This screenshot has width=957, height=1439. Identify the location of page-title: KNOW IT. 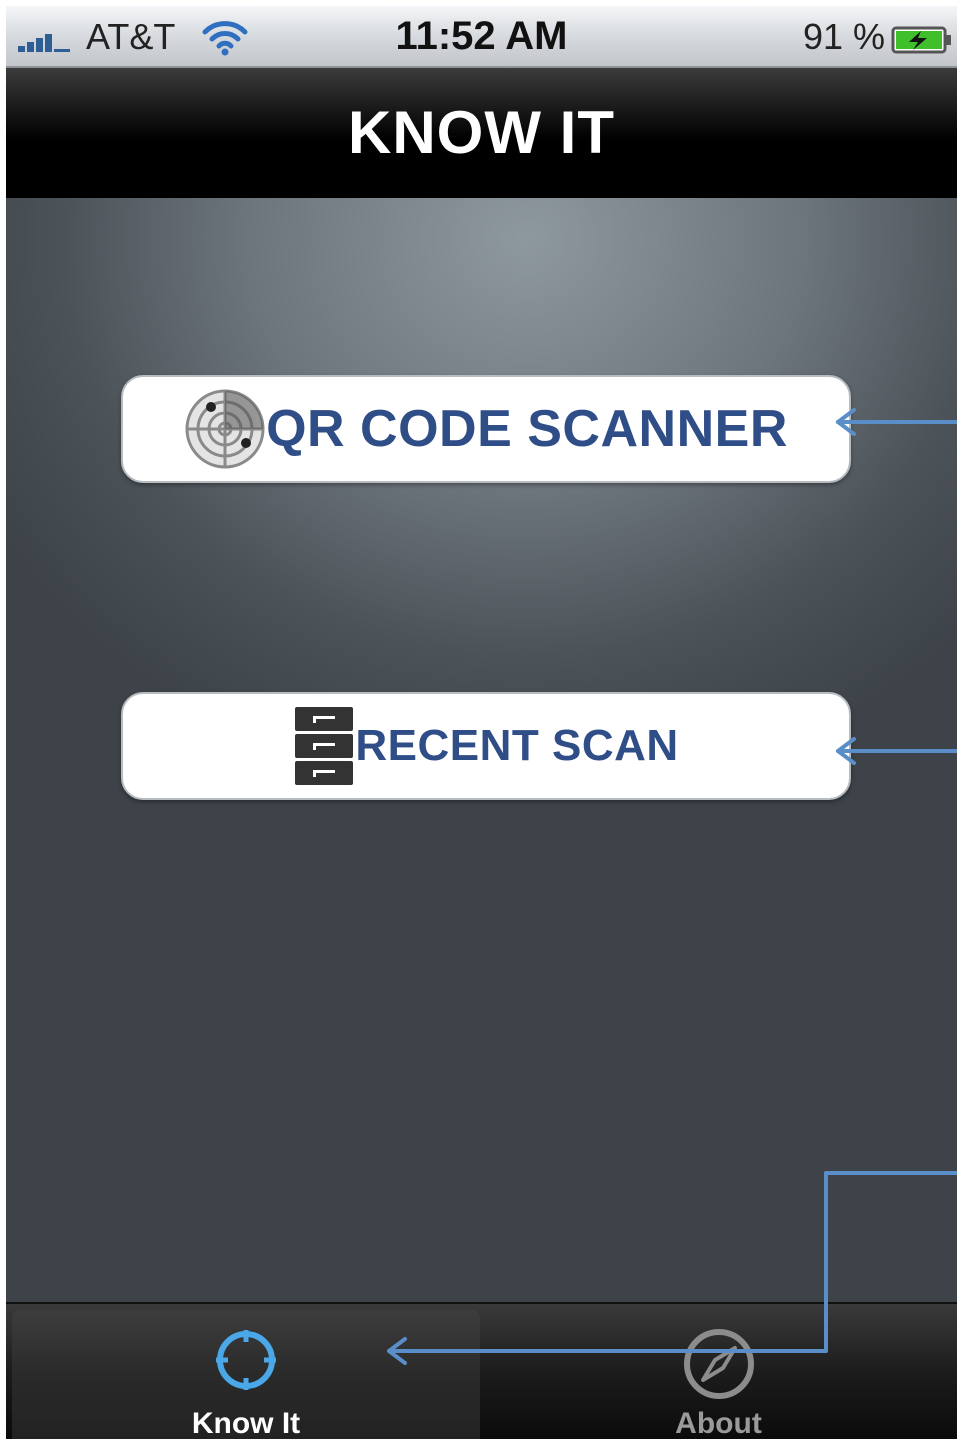
(481, 132).